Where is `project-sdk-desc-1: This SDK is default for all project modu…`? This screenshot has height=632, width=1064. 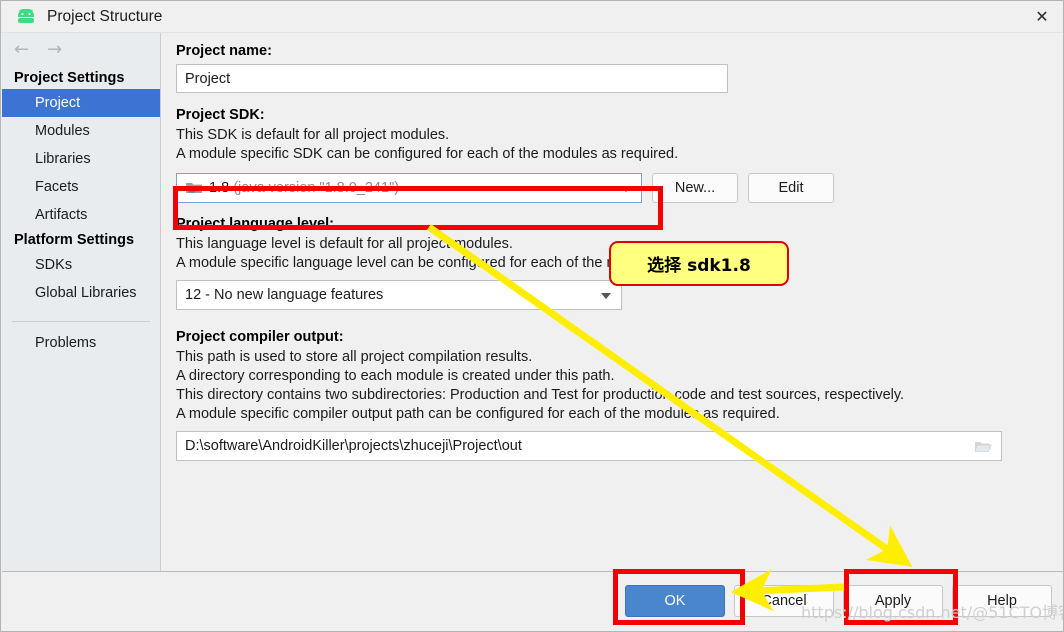 project-sdk-desc-1: This SDK is default for all project modu… is located at coordinates (313, 135).